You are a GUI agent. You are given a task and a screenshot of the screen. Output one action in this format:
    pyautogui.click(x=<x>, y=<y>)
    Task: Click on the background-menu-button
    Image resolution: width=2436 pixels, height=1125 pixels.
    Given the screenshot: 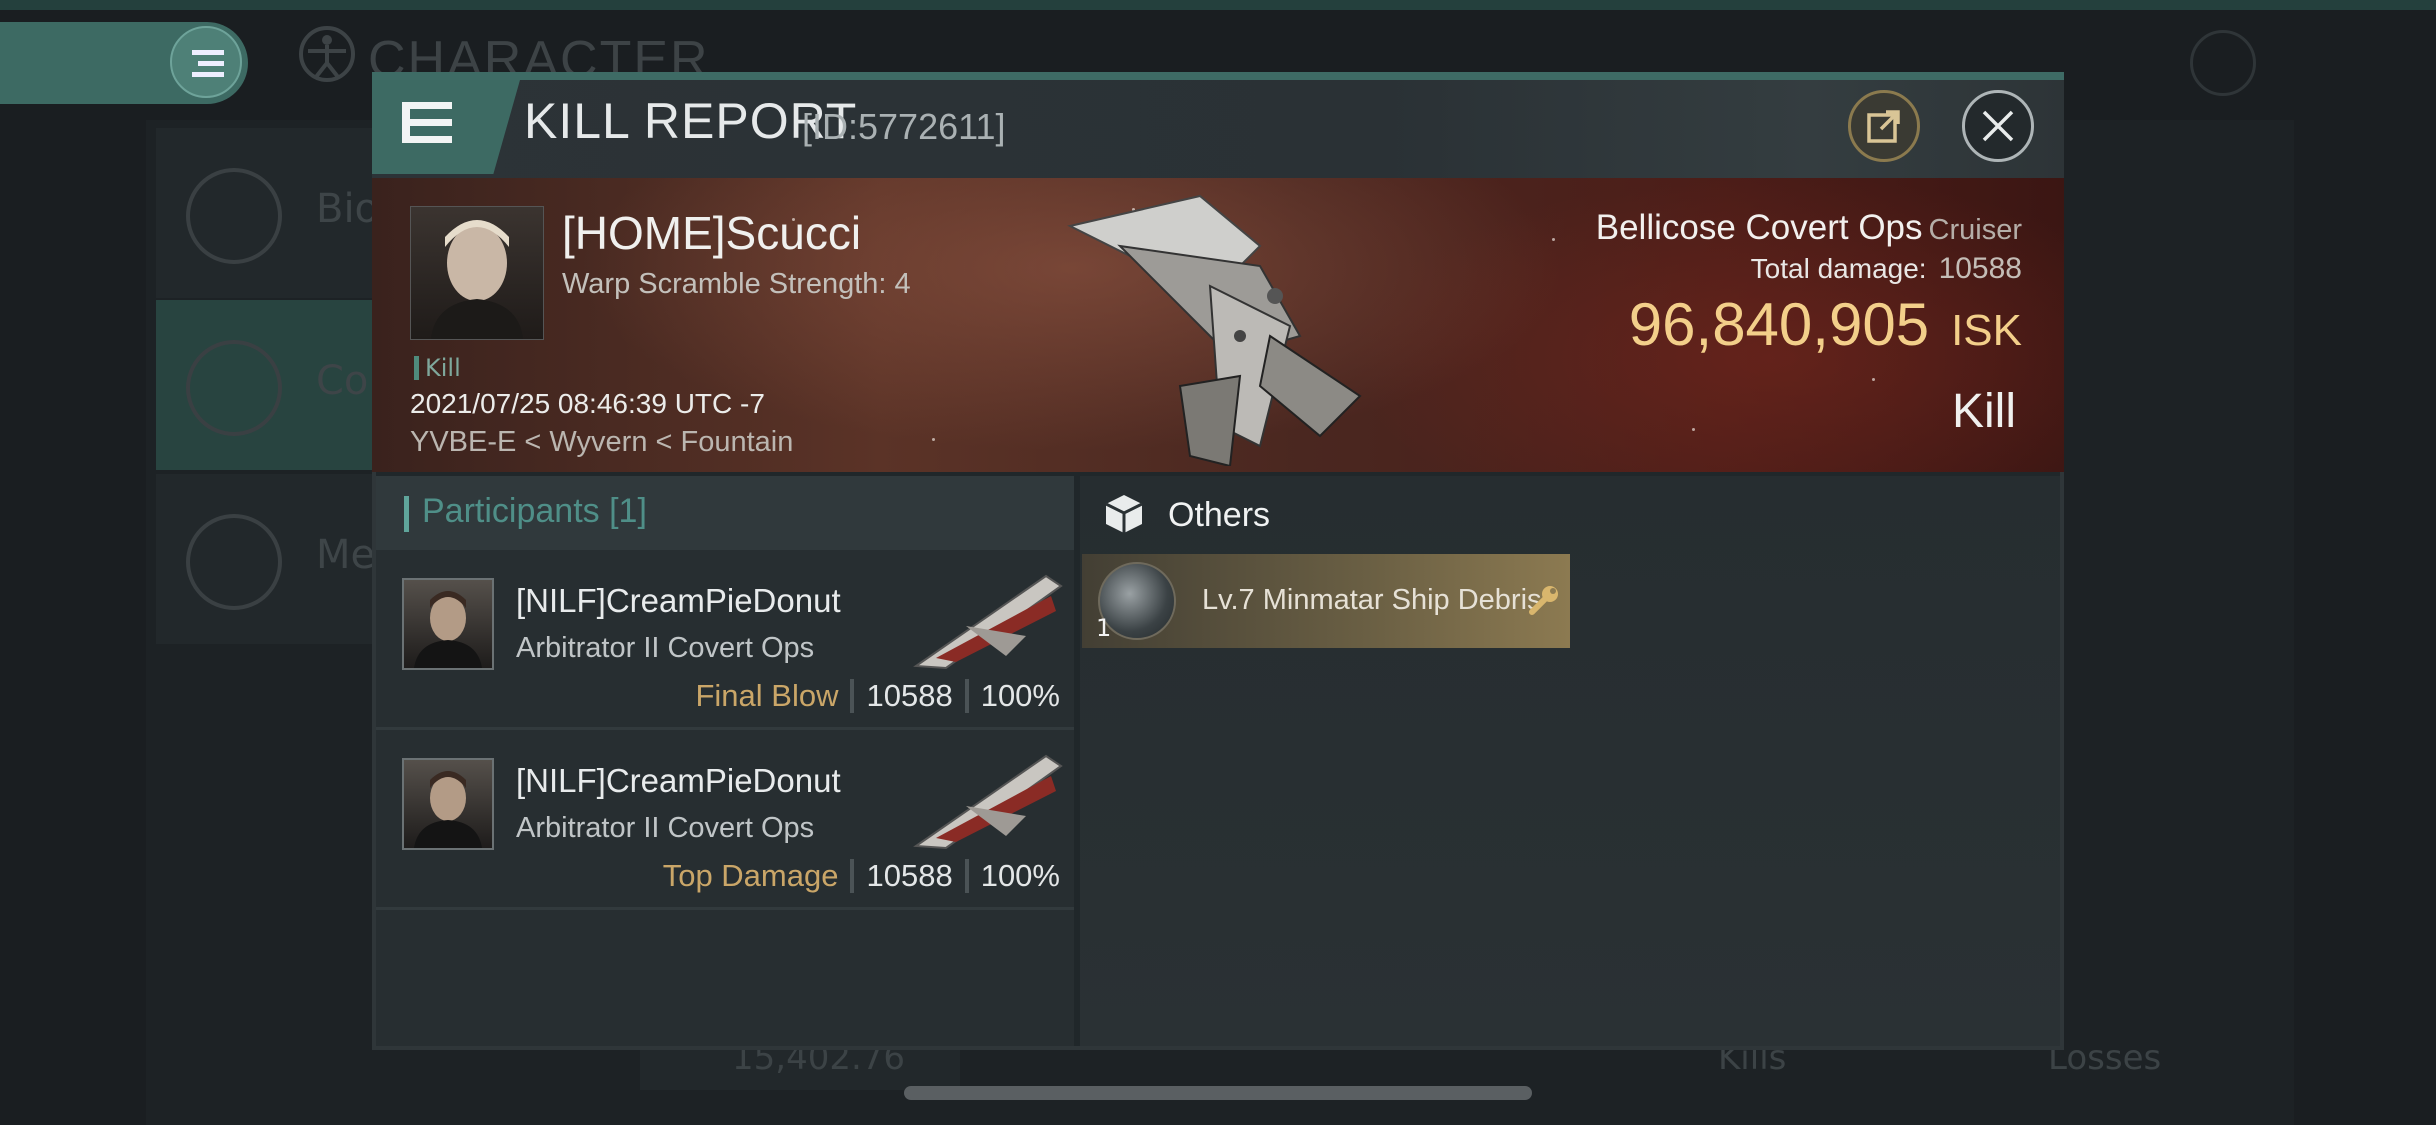 What is the action you would take?
    pyautogui.click(x=124, y=63)
    